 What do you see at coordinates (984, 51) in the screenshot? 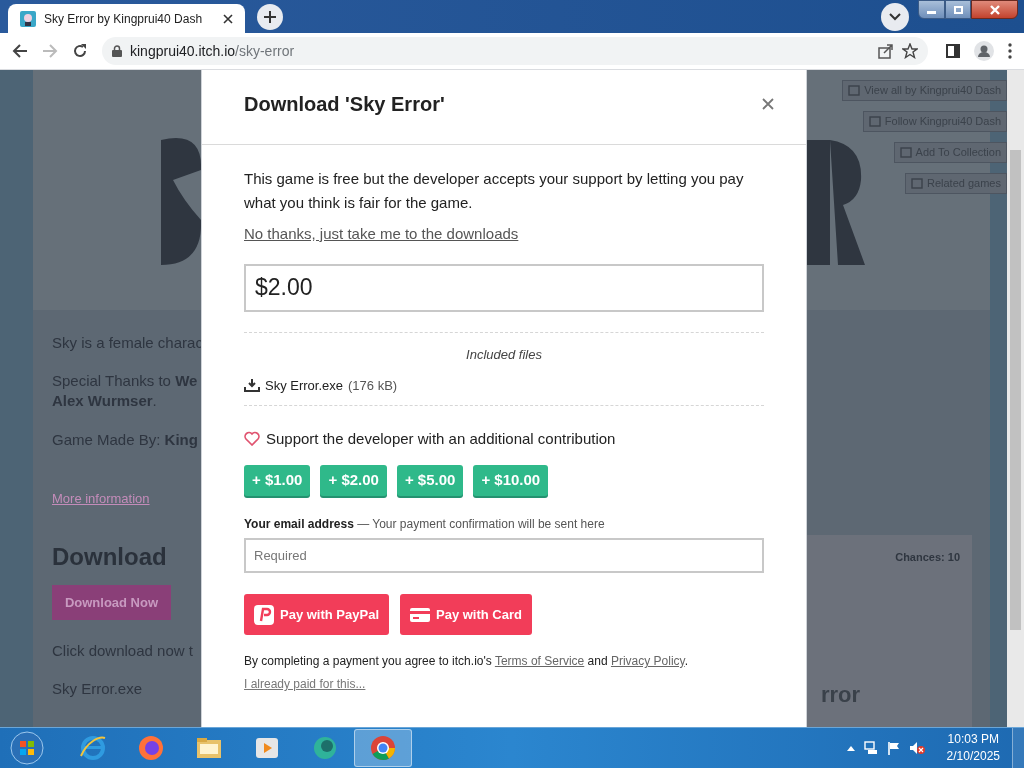
I see `profile-icon` at bounding box center [984, 51].